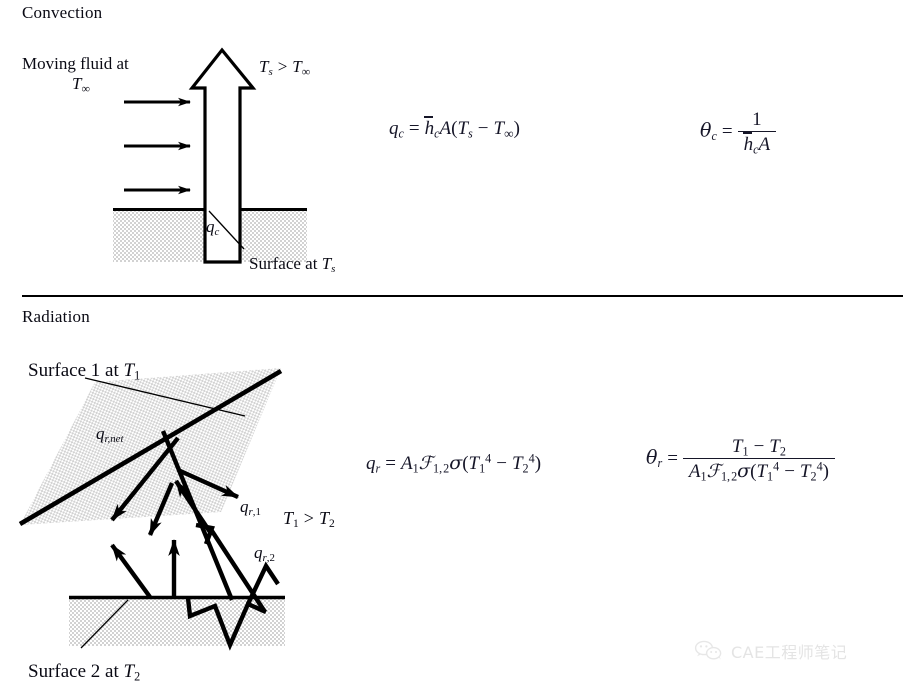 The height and width of the screenshot is (696, 915). What do you see at coordinates (226, 624) in the screenshot?
I see `ray-arrowhead-zigzag-left` at bounding box center [226, 624].